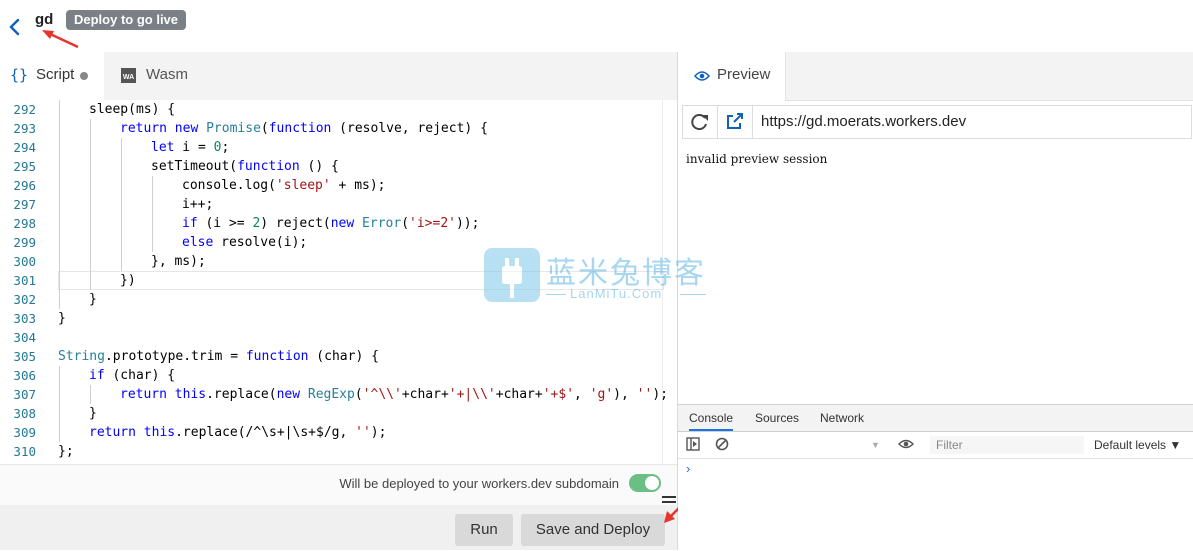 The height and width of the screenshot is (551, 1193). I want to click on line-number: 299, so click(24, 242).